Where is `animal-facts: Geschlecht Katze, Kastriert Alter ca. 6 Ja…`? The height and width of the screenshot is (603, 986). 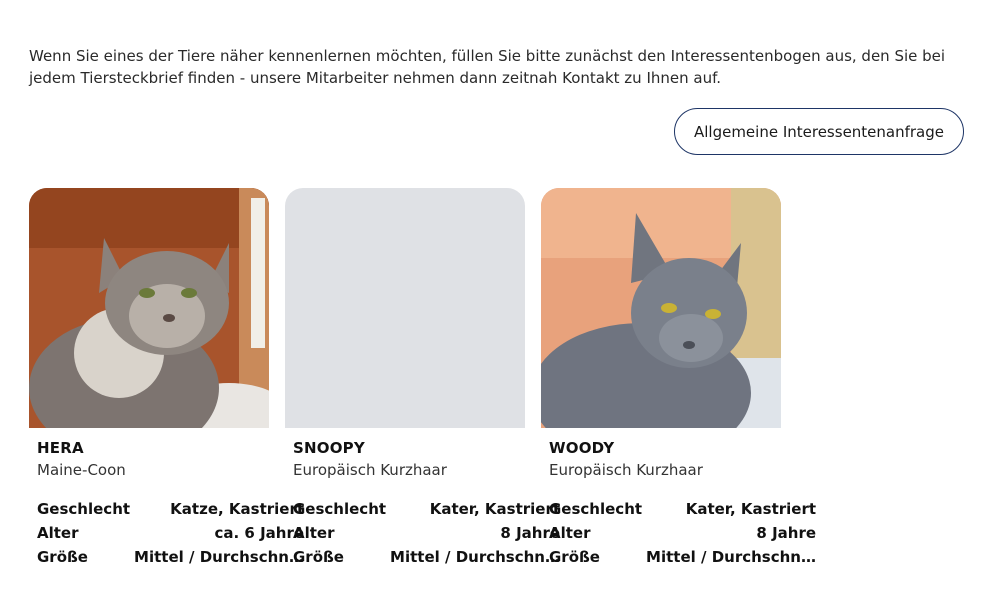
animal-facts: Geschlecht Katze, Kastriert Alter ca. 6 Ja… is located at coordinates (170, 533).